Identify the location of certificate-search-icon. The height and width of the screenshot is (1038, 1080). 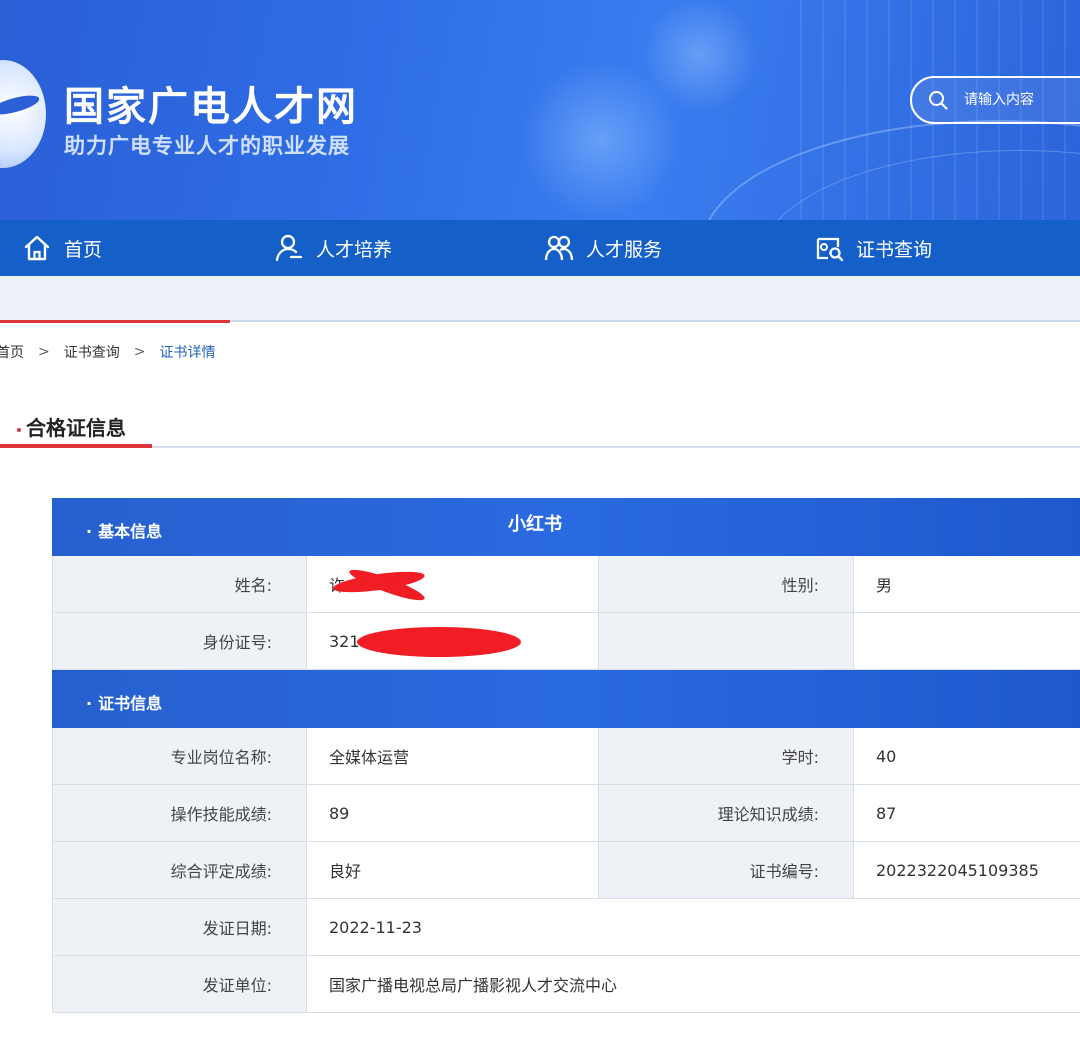
(830, 249).